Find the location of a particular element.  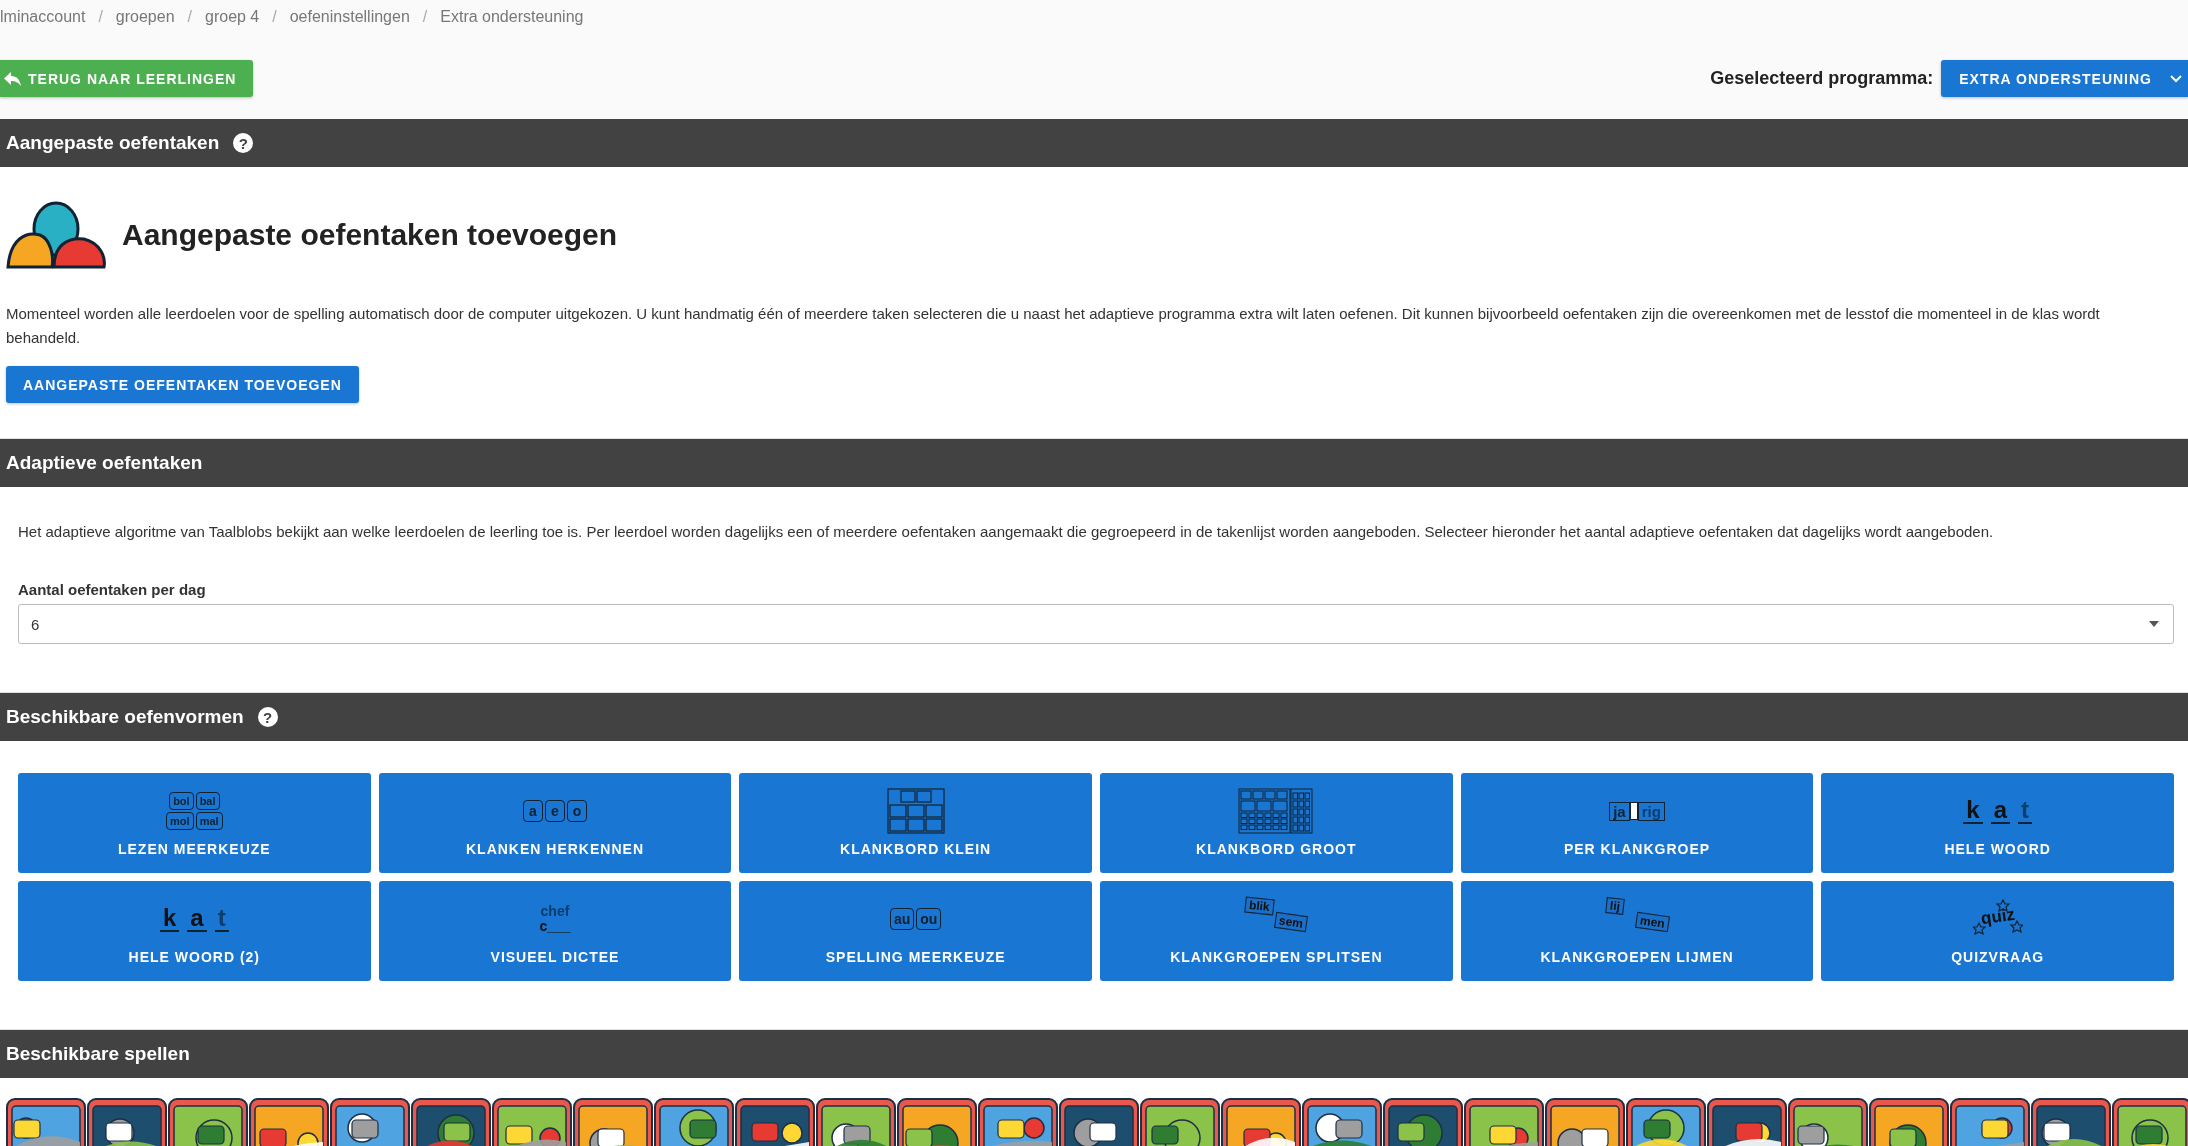

intro-text: Momenteel worden alle leerdoelen voor de spelling automatisch door de computer uitgekozen. U kunt handmatig één of meerdere taken selecteren die u naast het adaptieve programma extra wilt laten oefenen. Dit kunnen bijvoorbeeld oefentaken zijn die overeenkomen met de lesstof die momenteel in de klas wordt behandeld. is located at coordinates (1053, 326).